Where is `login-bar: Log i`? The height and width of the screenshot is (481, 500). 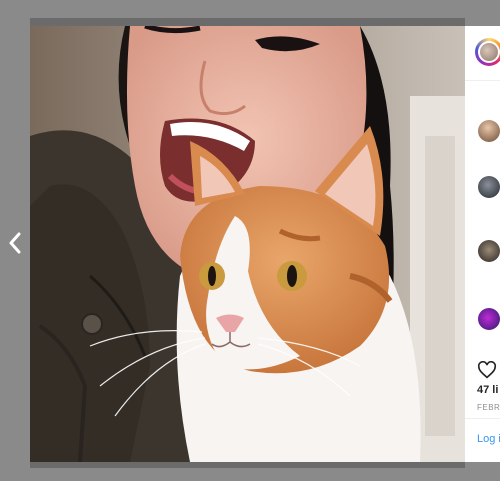
login-bar: Log i is located at coordinates (482, 440).